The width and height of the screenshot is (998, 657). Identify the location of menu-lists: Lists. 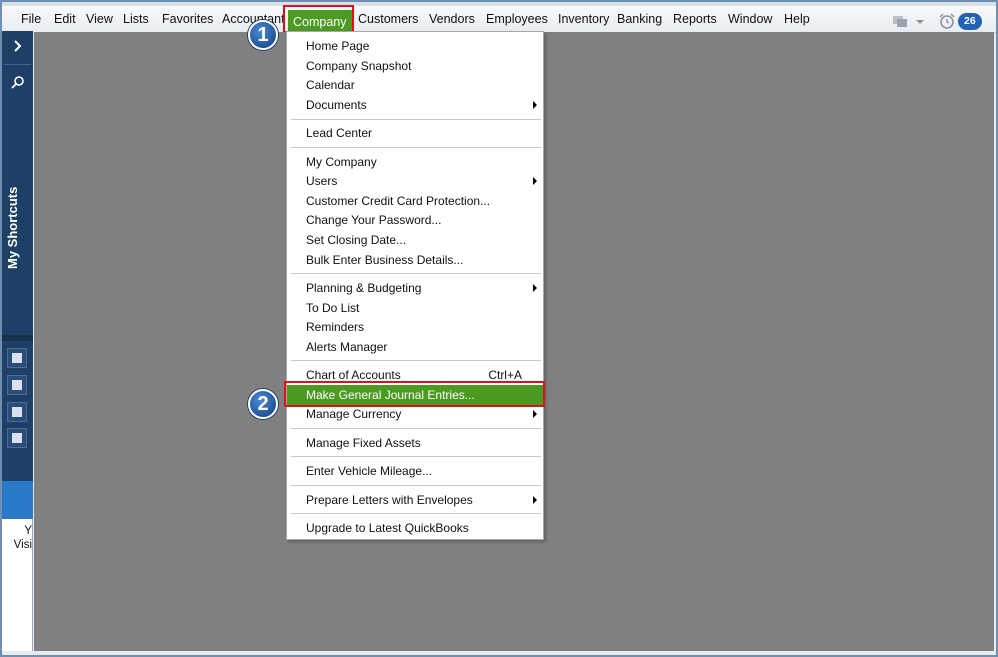
(136, 19).